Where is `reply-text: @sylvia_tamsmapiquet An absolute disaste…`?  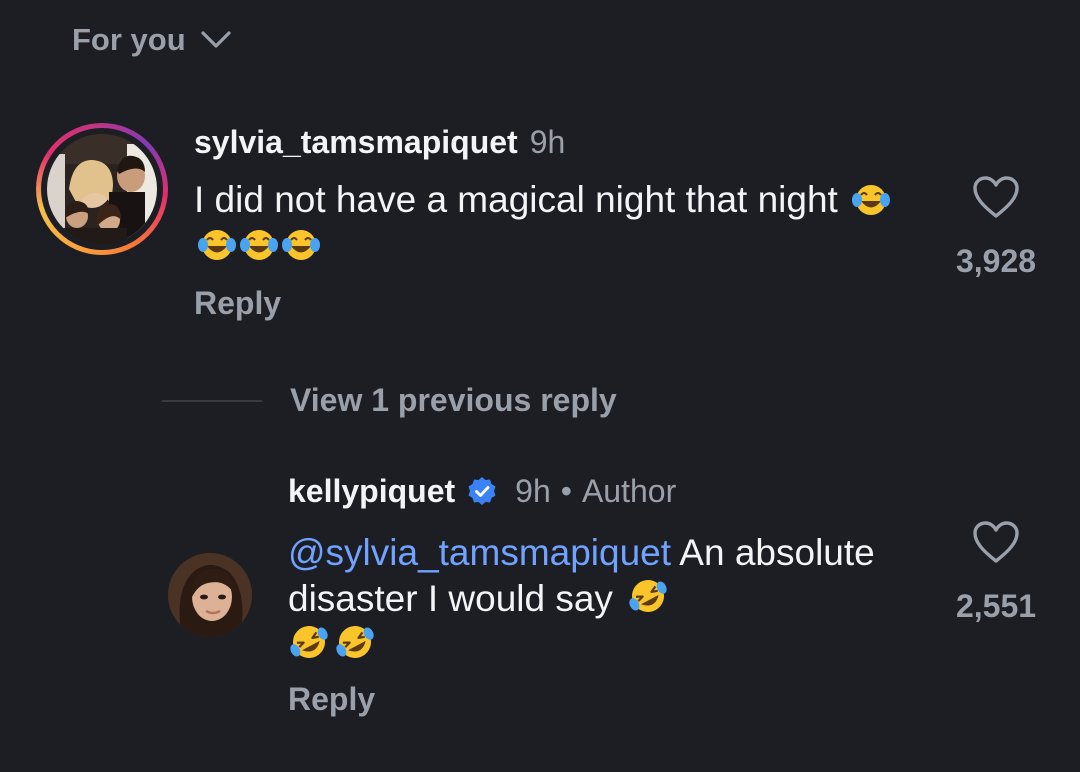 reply-text: @sylvia_tamsmapiquet An absolute disaste… is located at coordinates (598, 598).